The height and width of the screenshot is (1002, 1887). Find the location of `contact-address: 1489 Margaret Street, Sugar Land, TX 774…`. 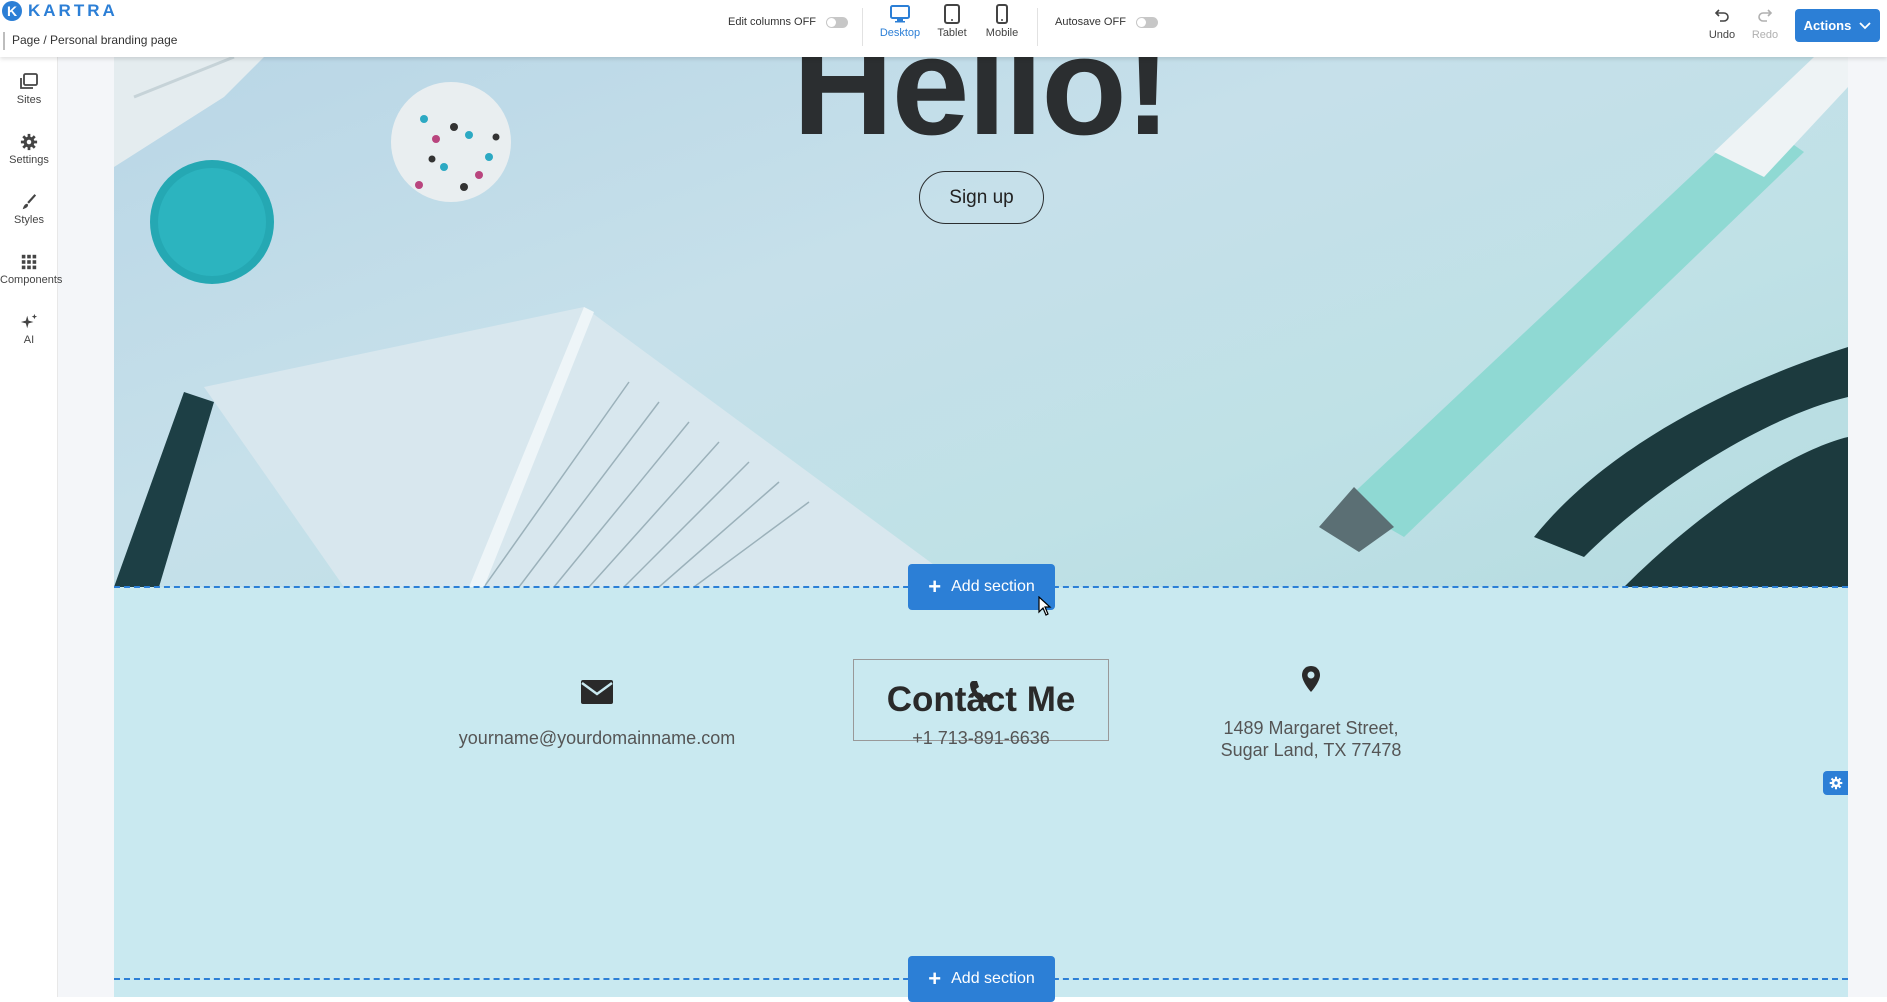

contact-address: 1489 Margaret Street, Sugar Land, TX 774… is located at coordinates (1311, 713).